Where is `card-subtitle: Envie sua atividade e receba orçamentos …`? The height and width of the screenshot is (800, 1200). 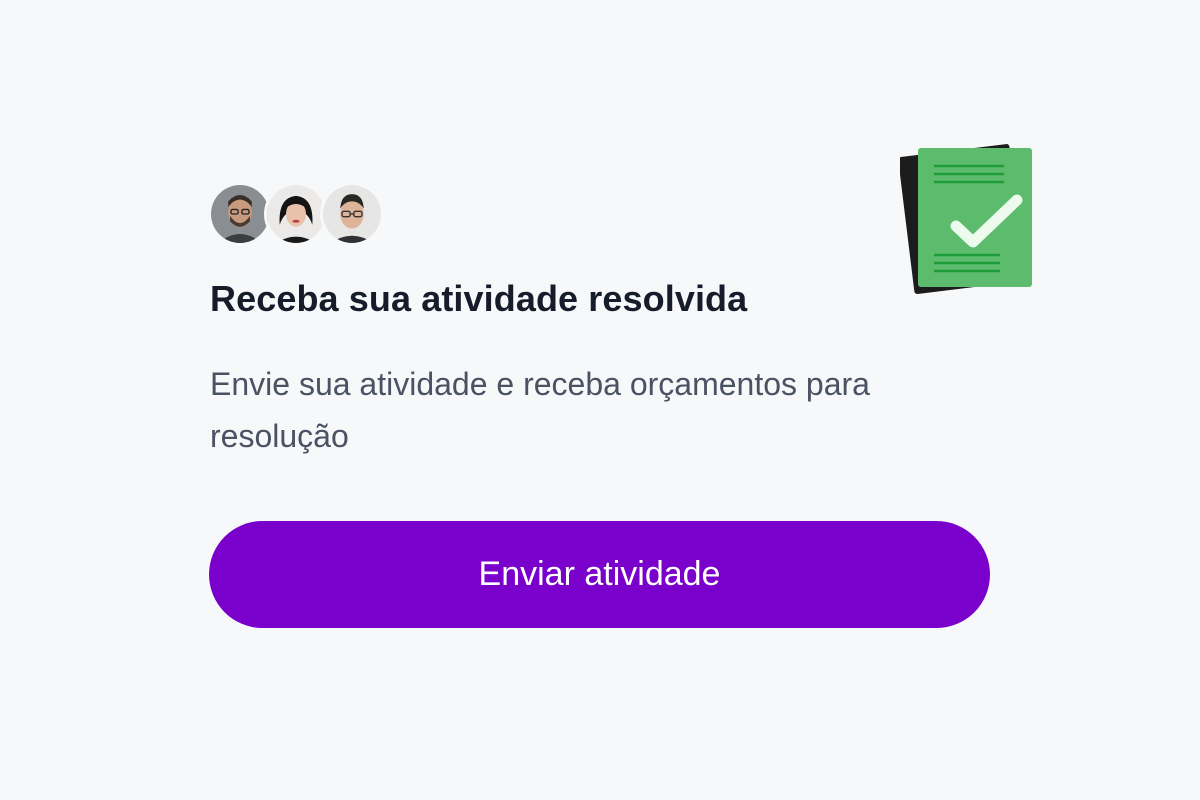
card-subtitle: Envie sua atividade e receba orçamentos … is located at coordinates (540, 410).